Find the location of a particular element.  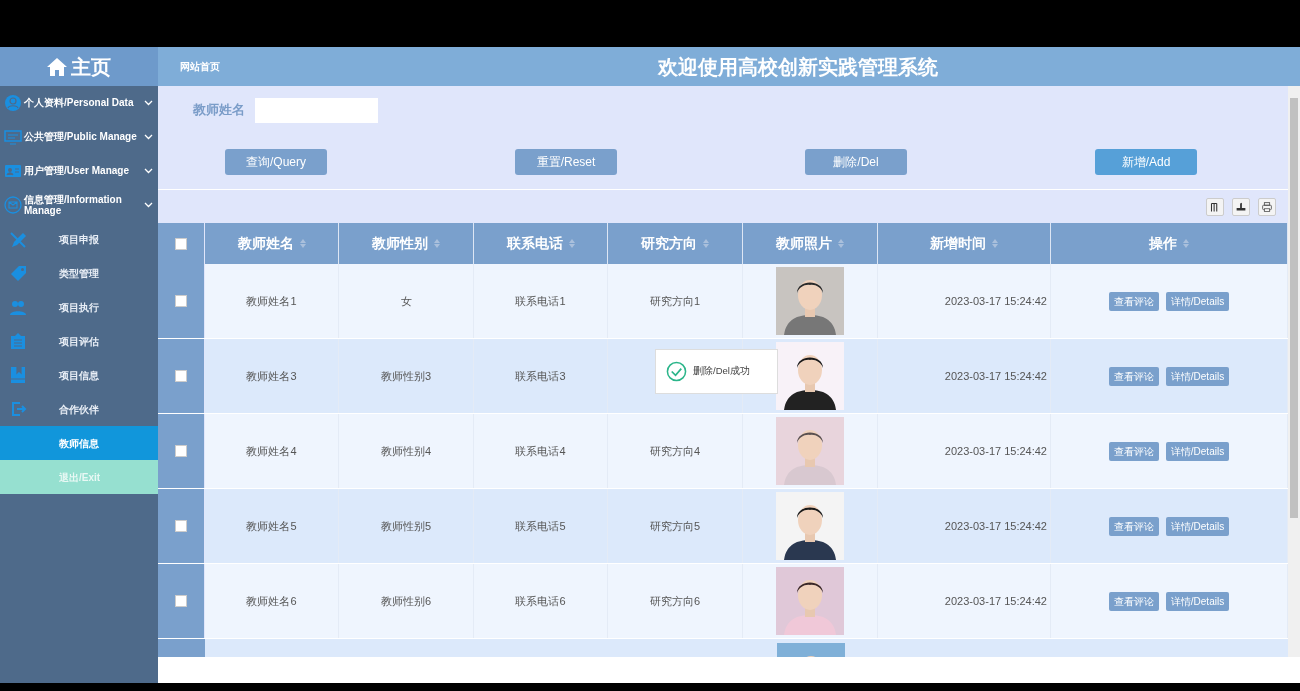

toast: 删除/Del成功 is located at coordinates (716, 371).